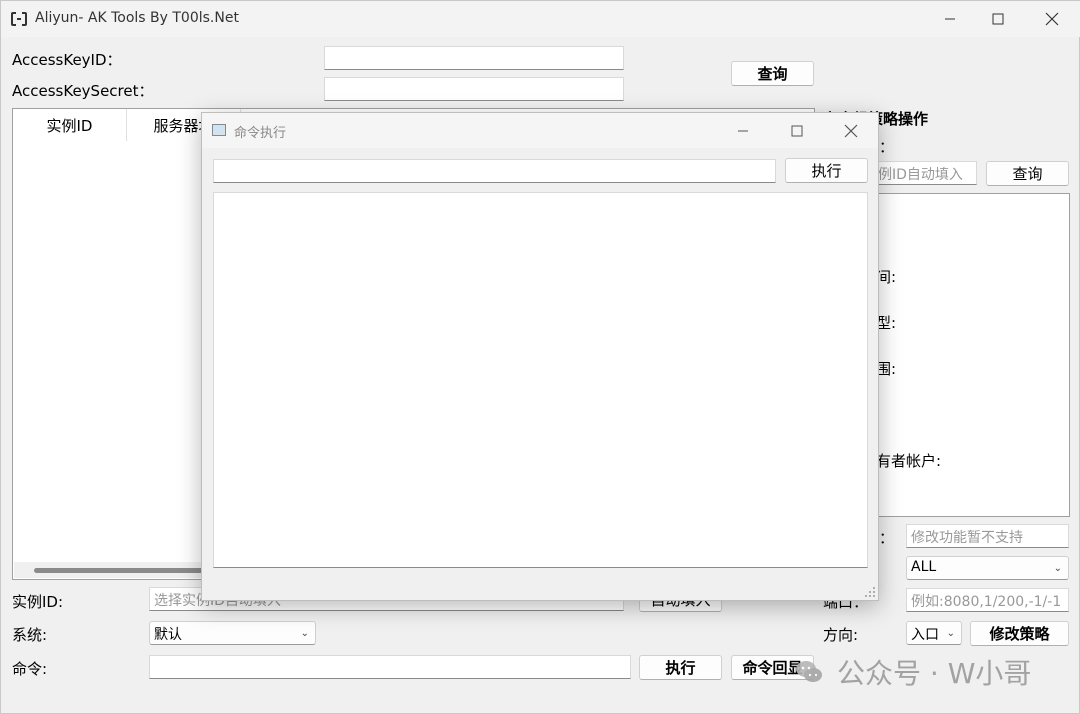  I want to click on security-group-info-panel: 间: 型: 围: 有者帐户:, so click(971, 355).